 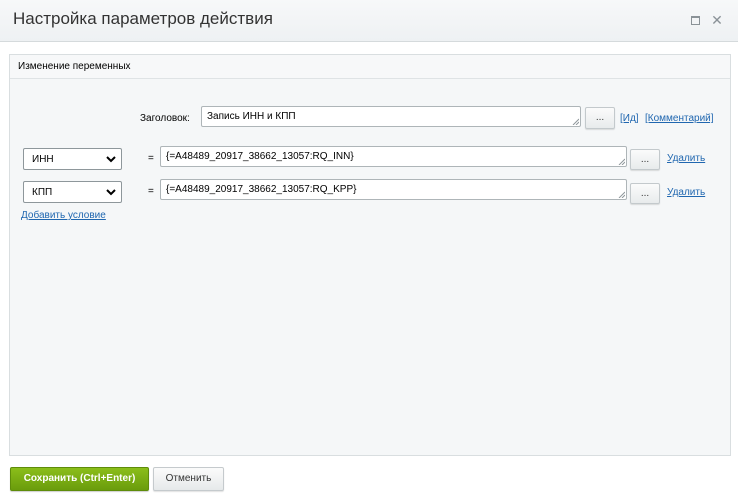 What do you see at coordinates (370, 67) in the screenshot?
I see `panel-header: Изменение переменных` at bounding box center [370, 67].